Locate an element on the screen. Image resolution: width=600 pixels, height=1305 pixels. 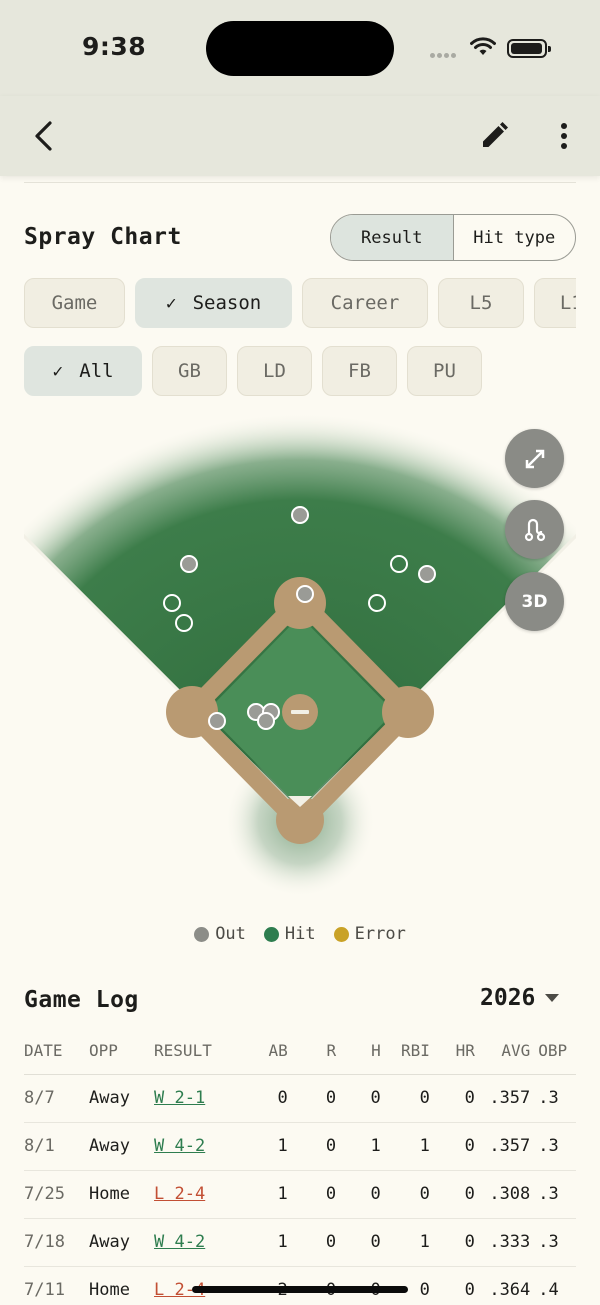
chip-label: PU is located at coordinates (444, 371).